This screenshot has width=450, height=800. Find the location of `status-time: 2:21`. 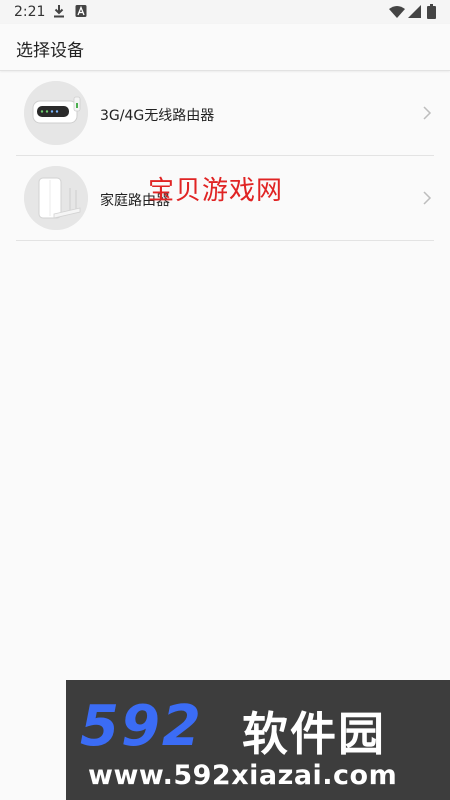

status-time: 2:21 is located at coordinates (30, 12).